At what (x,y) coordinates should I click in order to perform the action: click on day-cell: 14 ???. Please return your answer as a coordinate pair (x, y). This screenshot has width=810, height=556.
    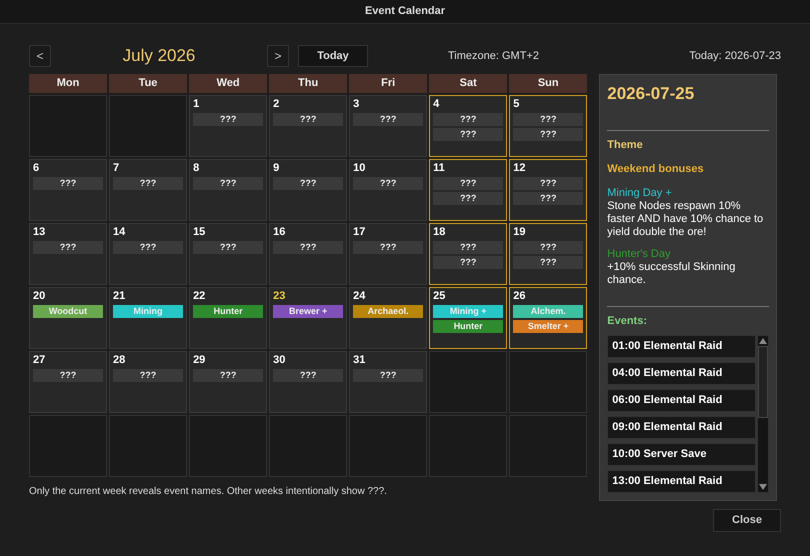
    Looking at the image, I should click on (148, 254).